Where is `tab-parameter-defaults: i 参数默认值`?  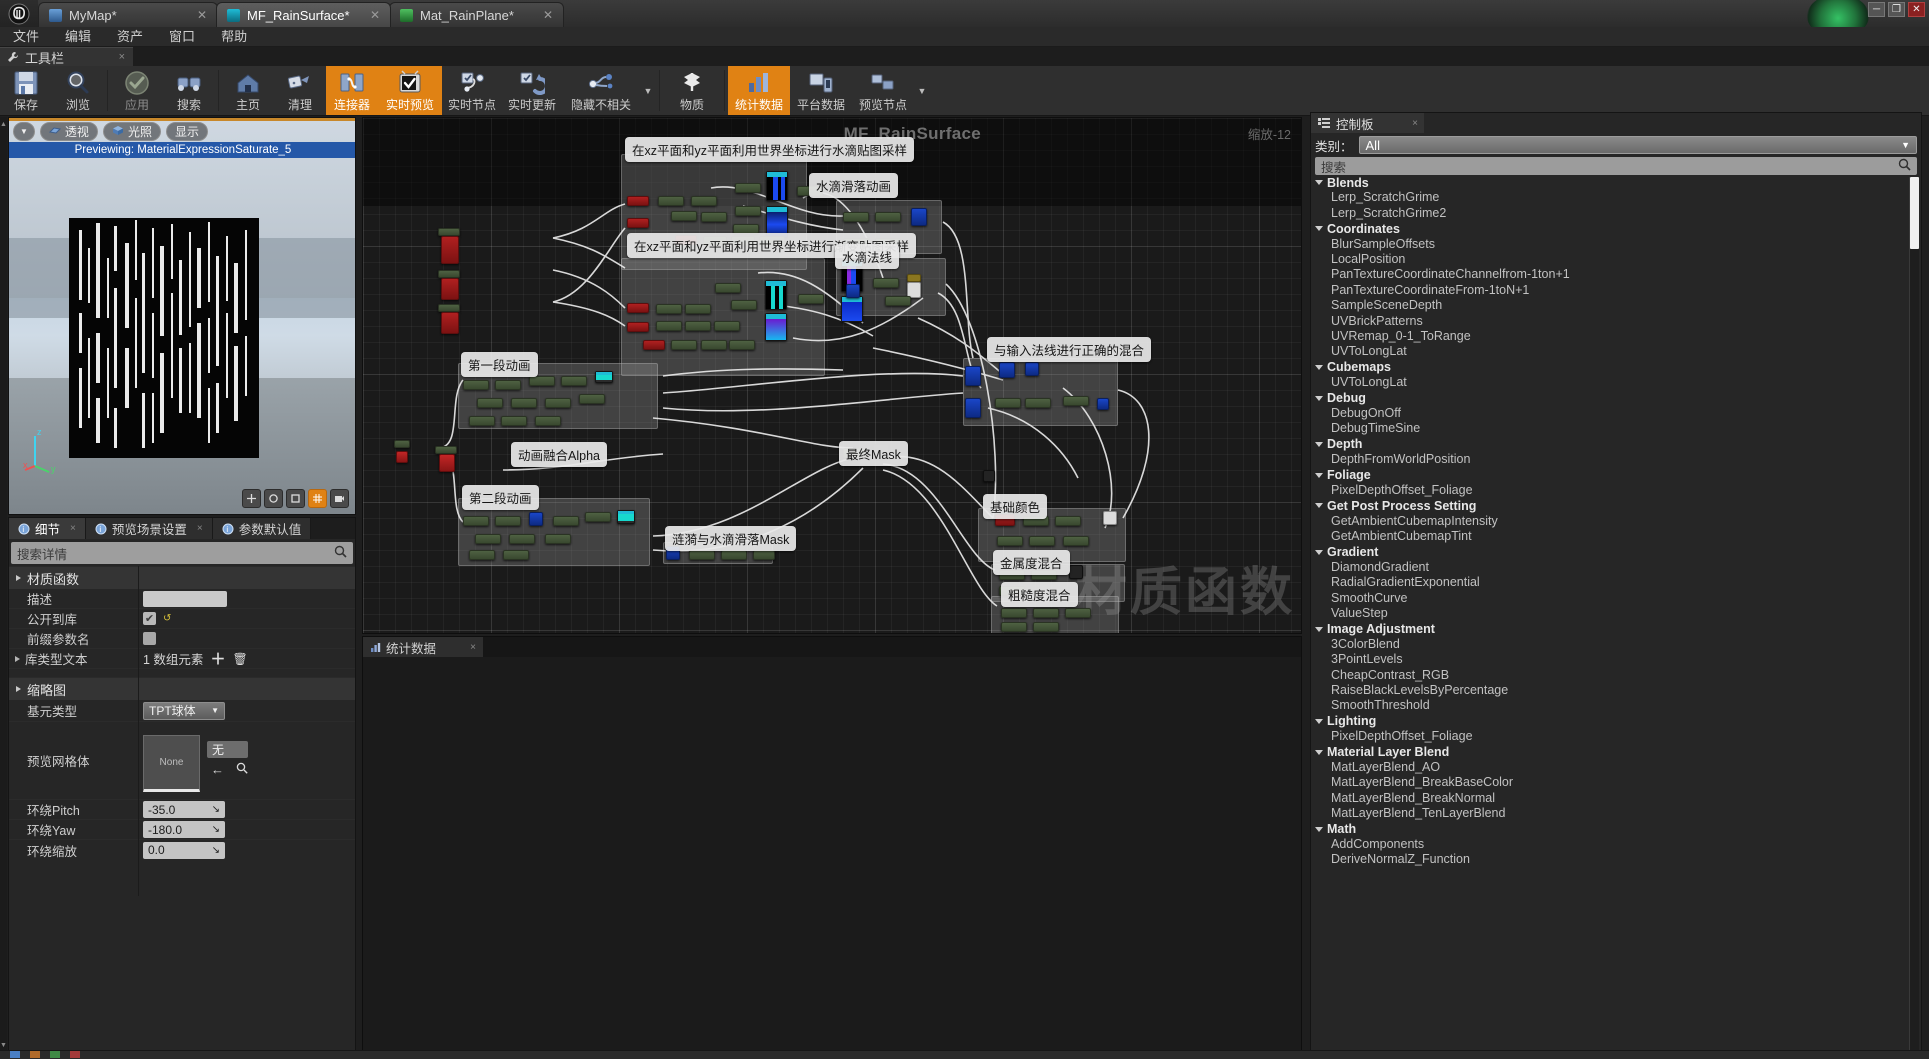
tab-parameter-defaults: i 参数默认值 is located at coordinates (262, 528).